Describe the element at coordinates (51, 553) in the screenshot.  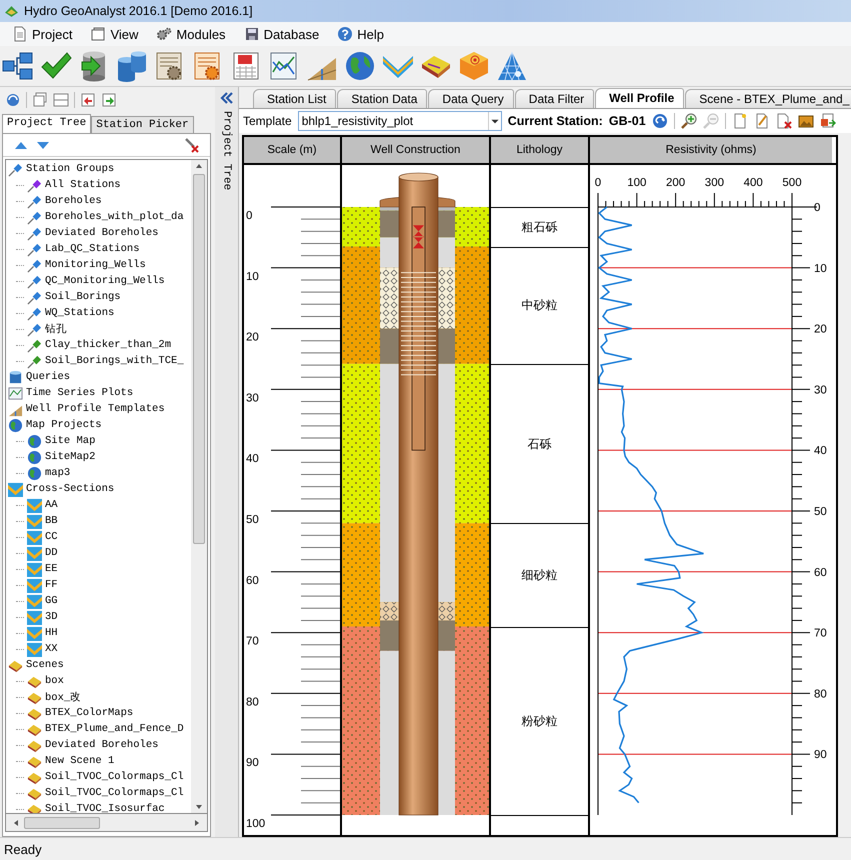
I see `tree-item: DD` at that location.